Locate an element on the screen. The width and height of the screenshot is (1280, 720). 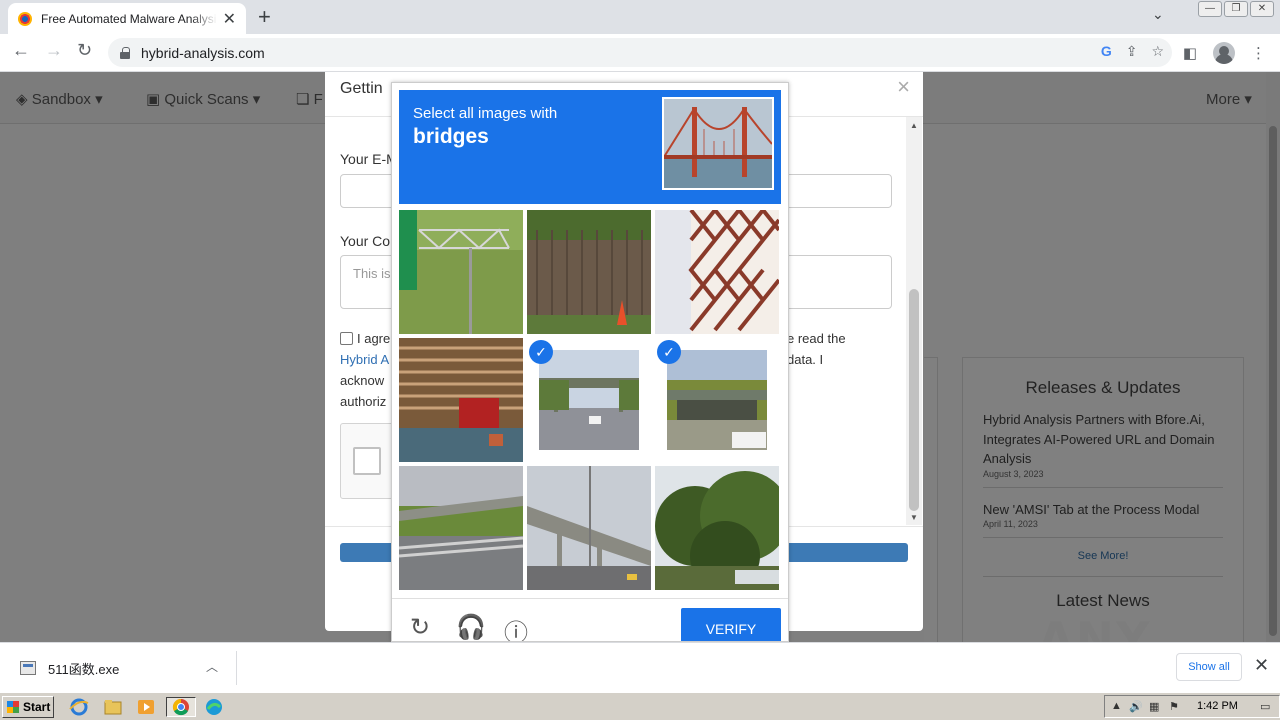
info-icon: ⓘ is located at coordinates (516, 627).